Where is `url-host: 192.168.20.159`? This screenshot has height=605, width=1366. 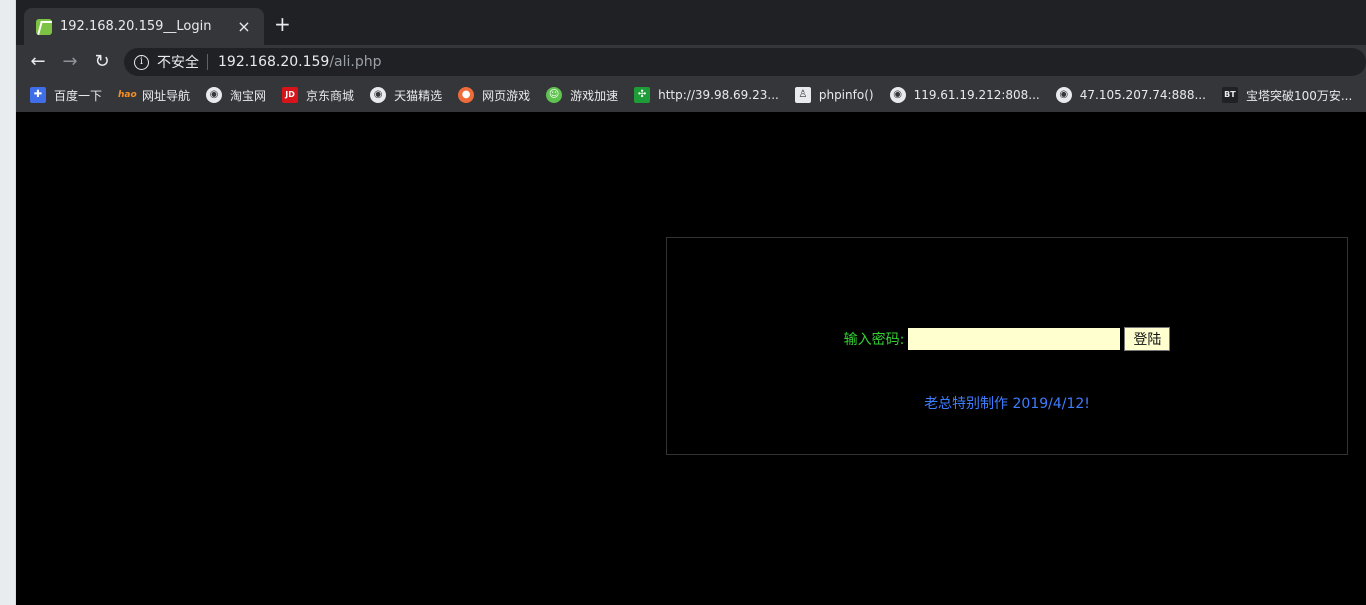
url-host: 192.168.20.159 is located at coordinates (274, 62).